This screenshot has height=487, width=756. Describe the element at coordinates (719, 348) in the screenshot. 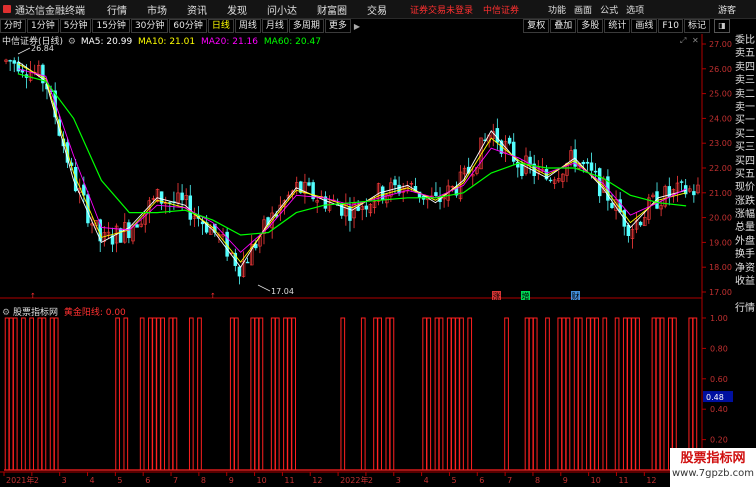

I see `indicator-tick-label: 0.80` at that location.